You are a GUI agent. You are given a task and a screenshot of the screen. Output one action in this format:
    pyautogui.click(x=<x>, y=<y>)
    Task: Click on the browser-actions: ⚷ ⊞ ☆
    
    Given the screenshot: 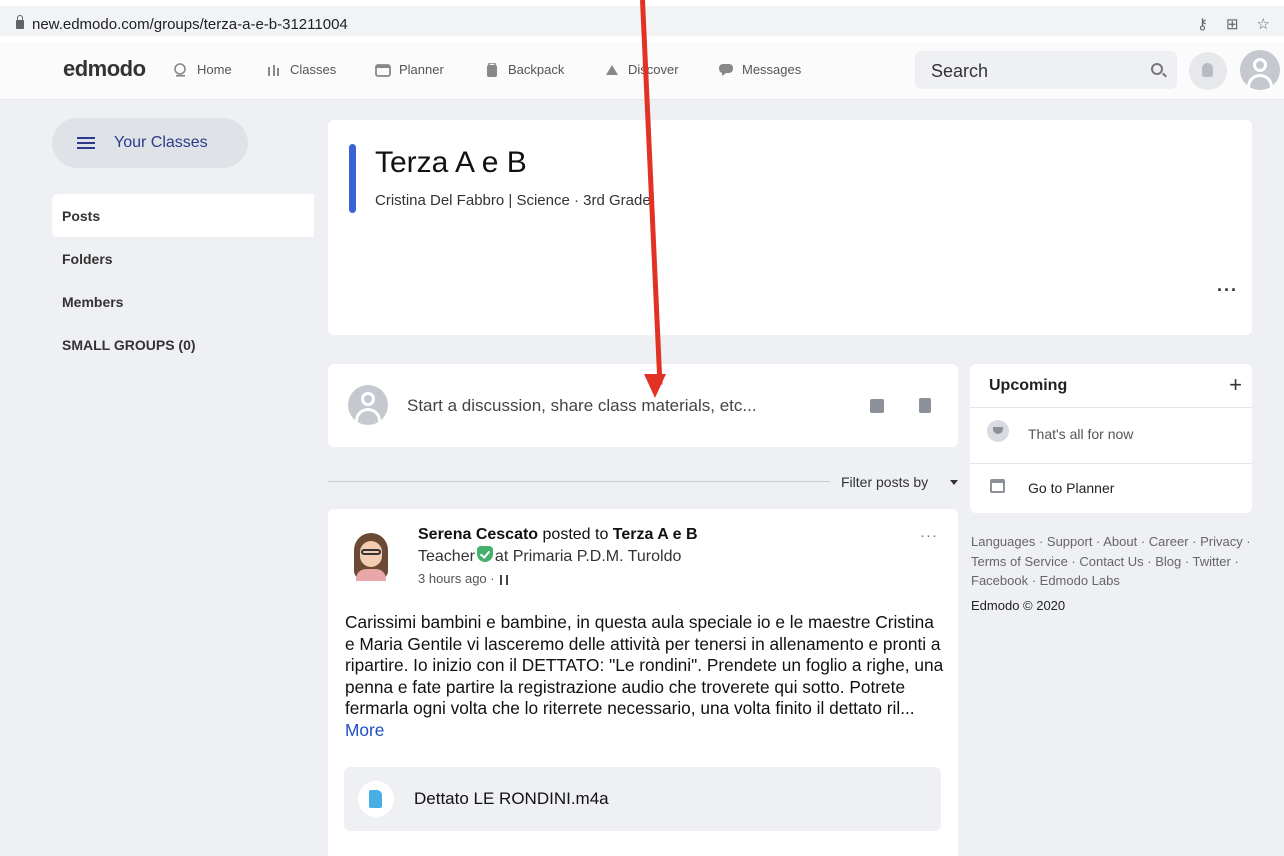 What is the action you would take?
    pyautogui.click(x=1233, y=24)
    